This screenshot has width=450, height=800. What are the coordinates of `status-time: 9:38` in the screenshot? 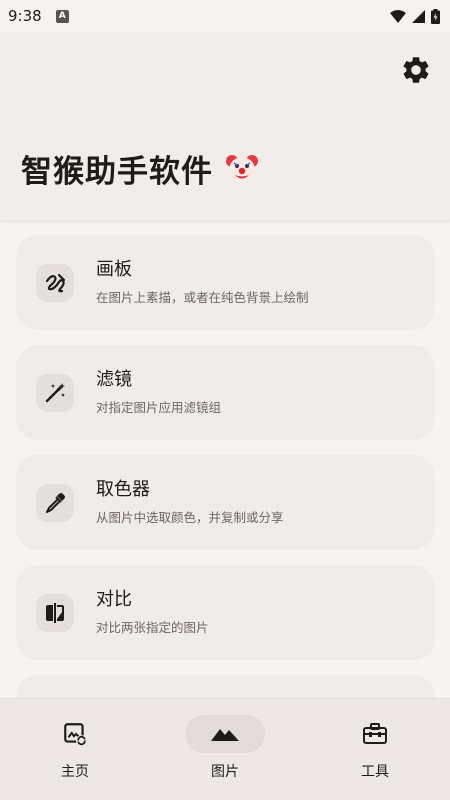 It's located at (25, 16).